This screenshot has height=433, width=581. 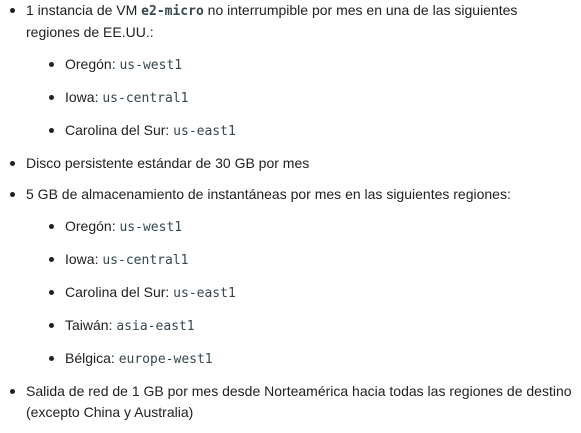 What do you see at coordinates (155, 326) in the screenshot?
I see `region-code: asia-east1` at bounding box center [155, 326].